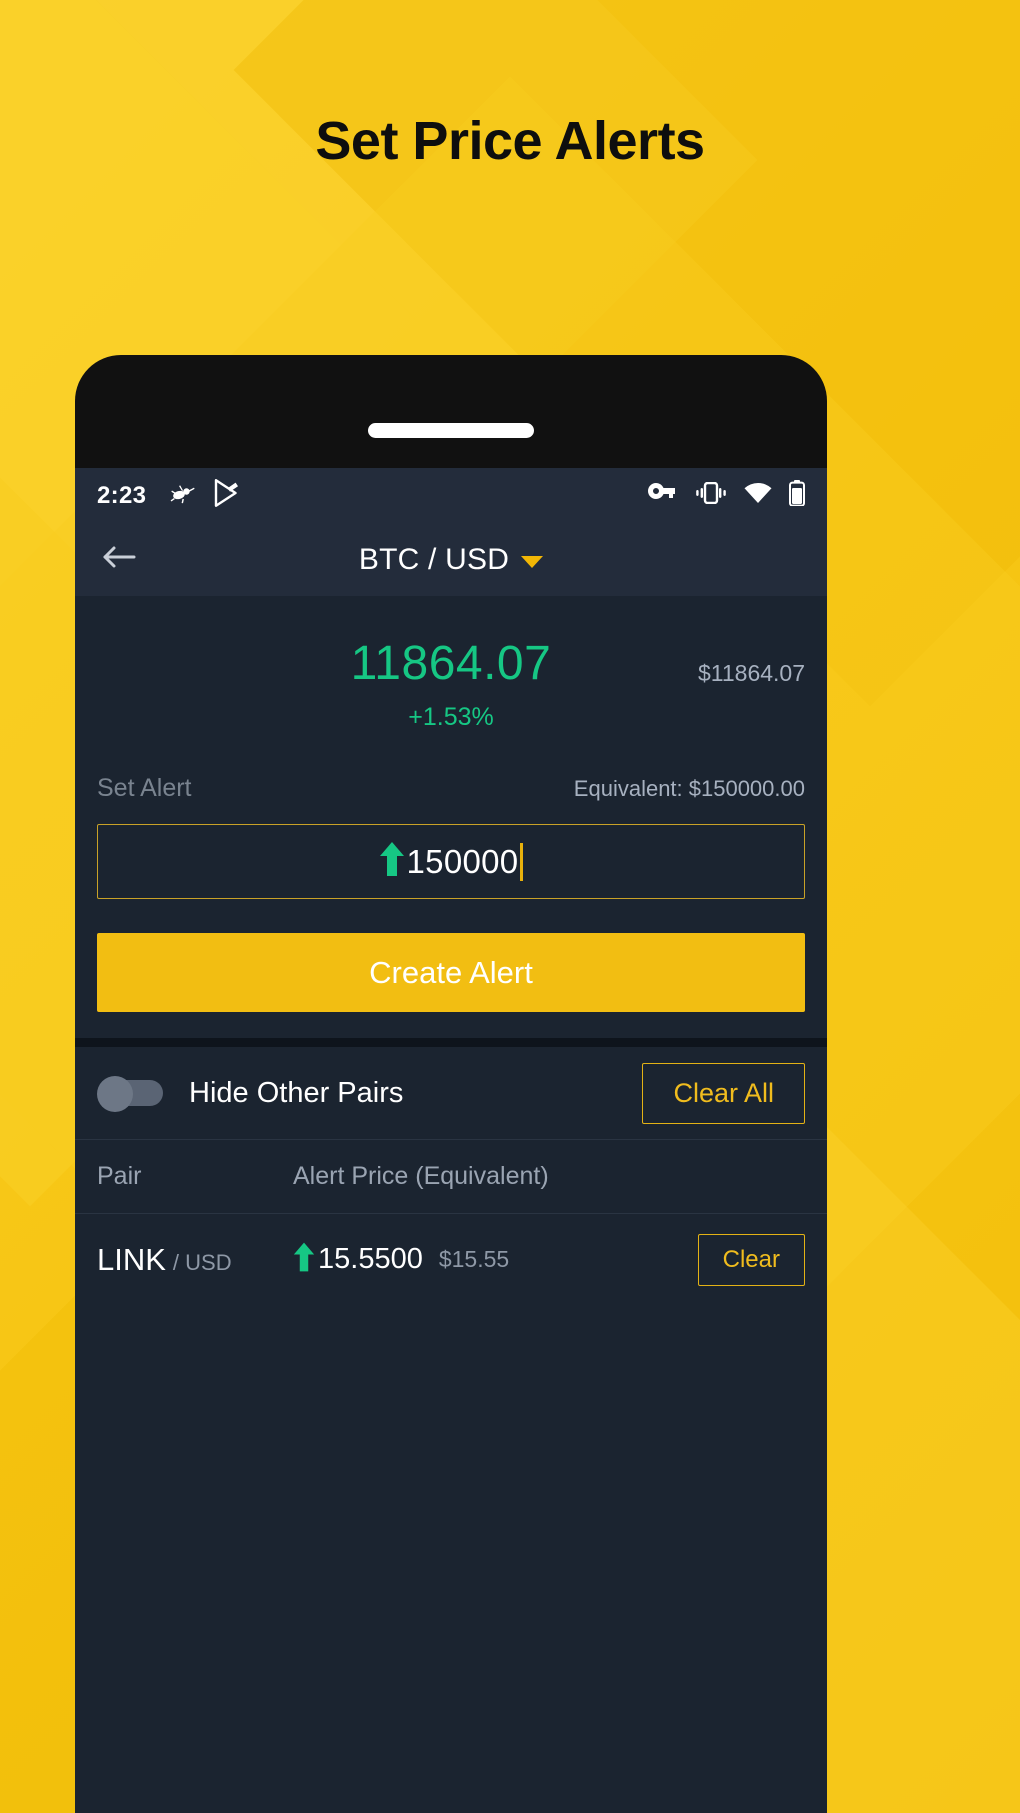  I want to click on row-pair-base: LINK, so click(131, 1259).